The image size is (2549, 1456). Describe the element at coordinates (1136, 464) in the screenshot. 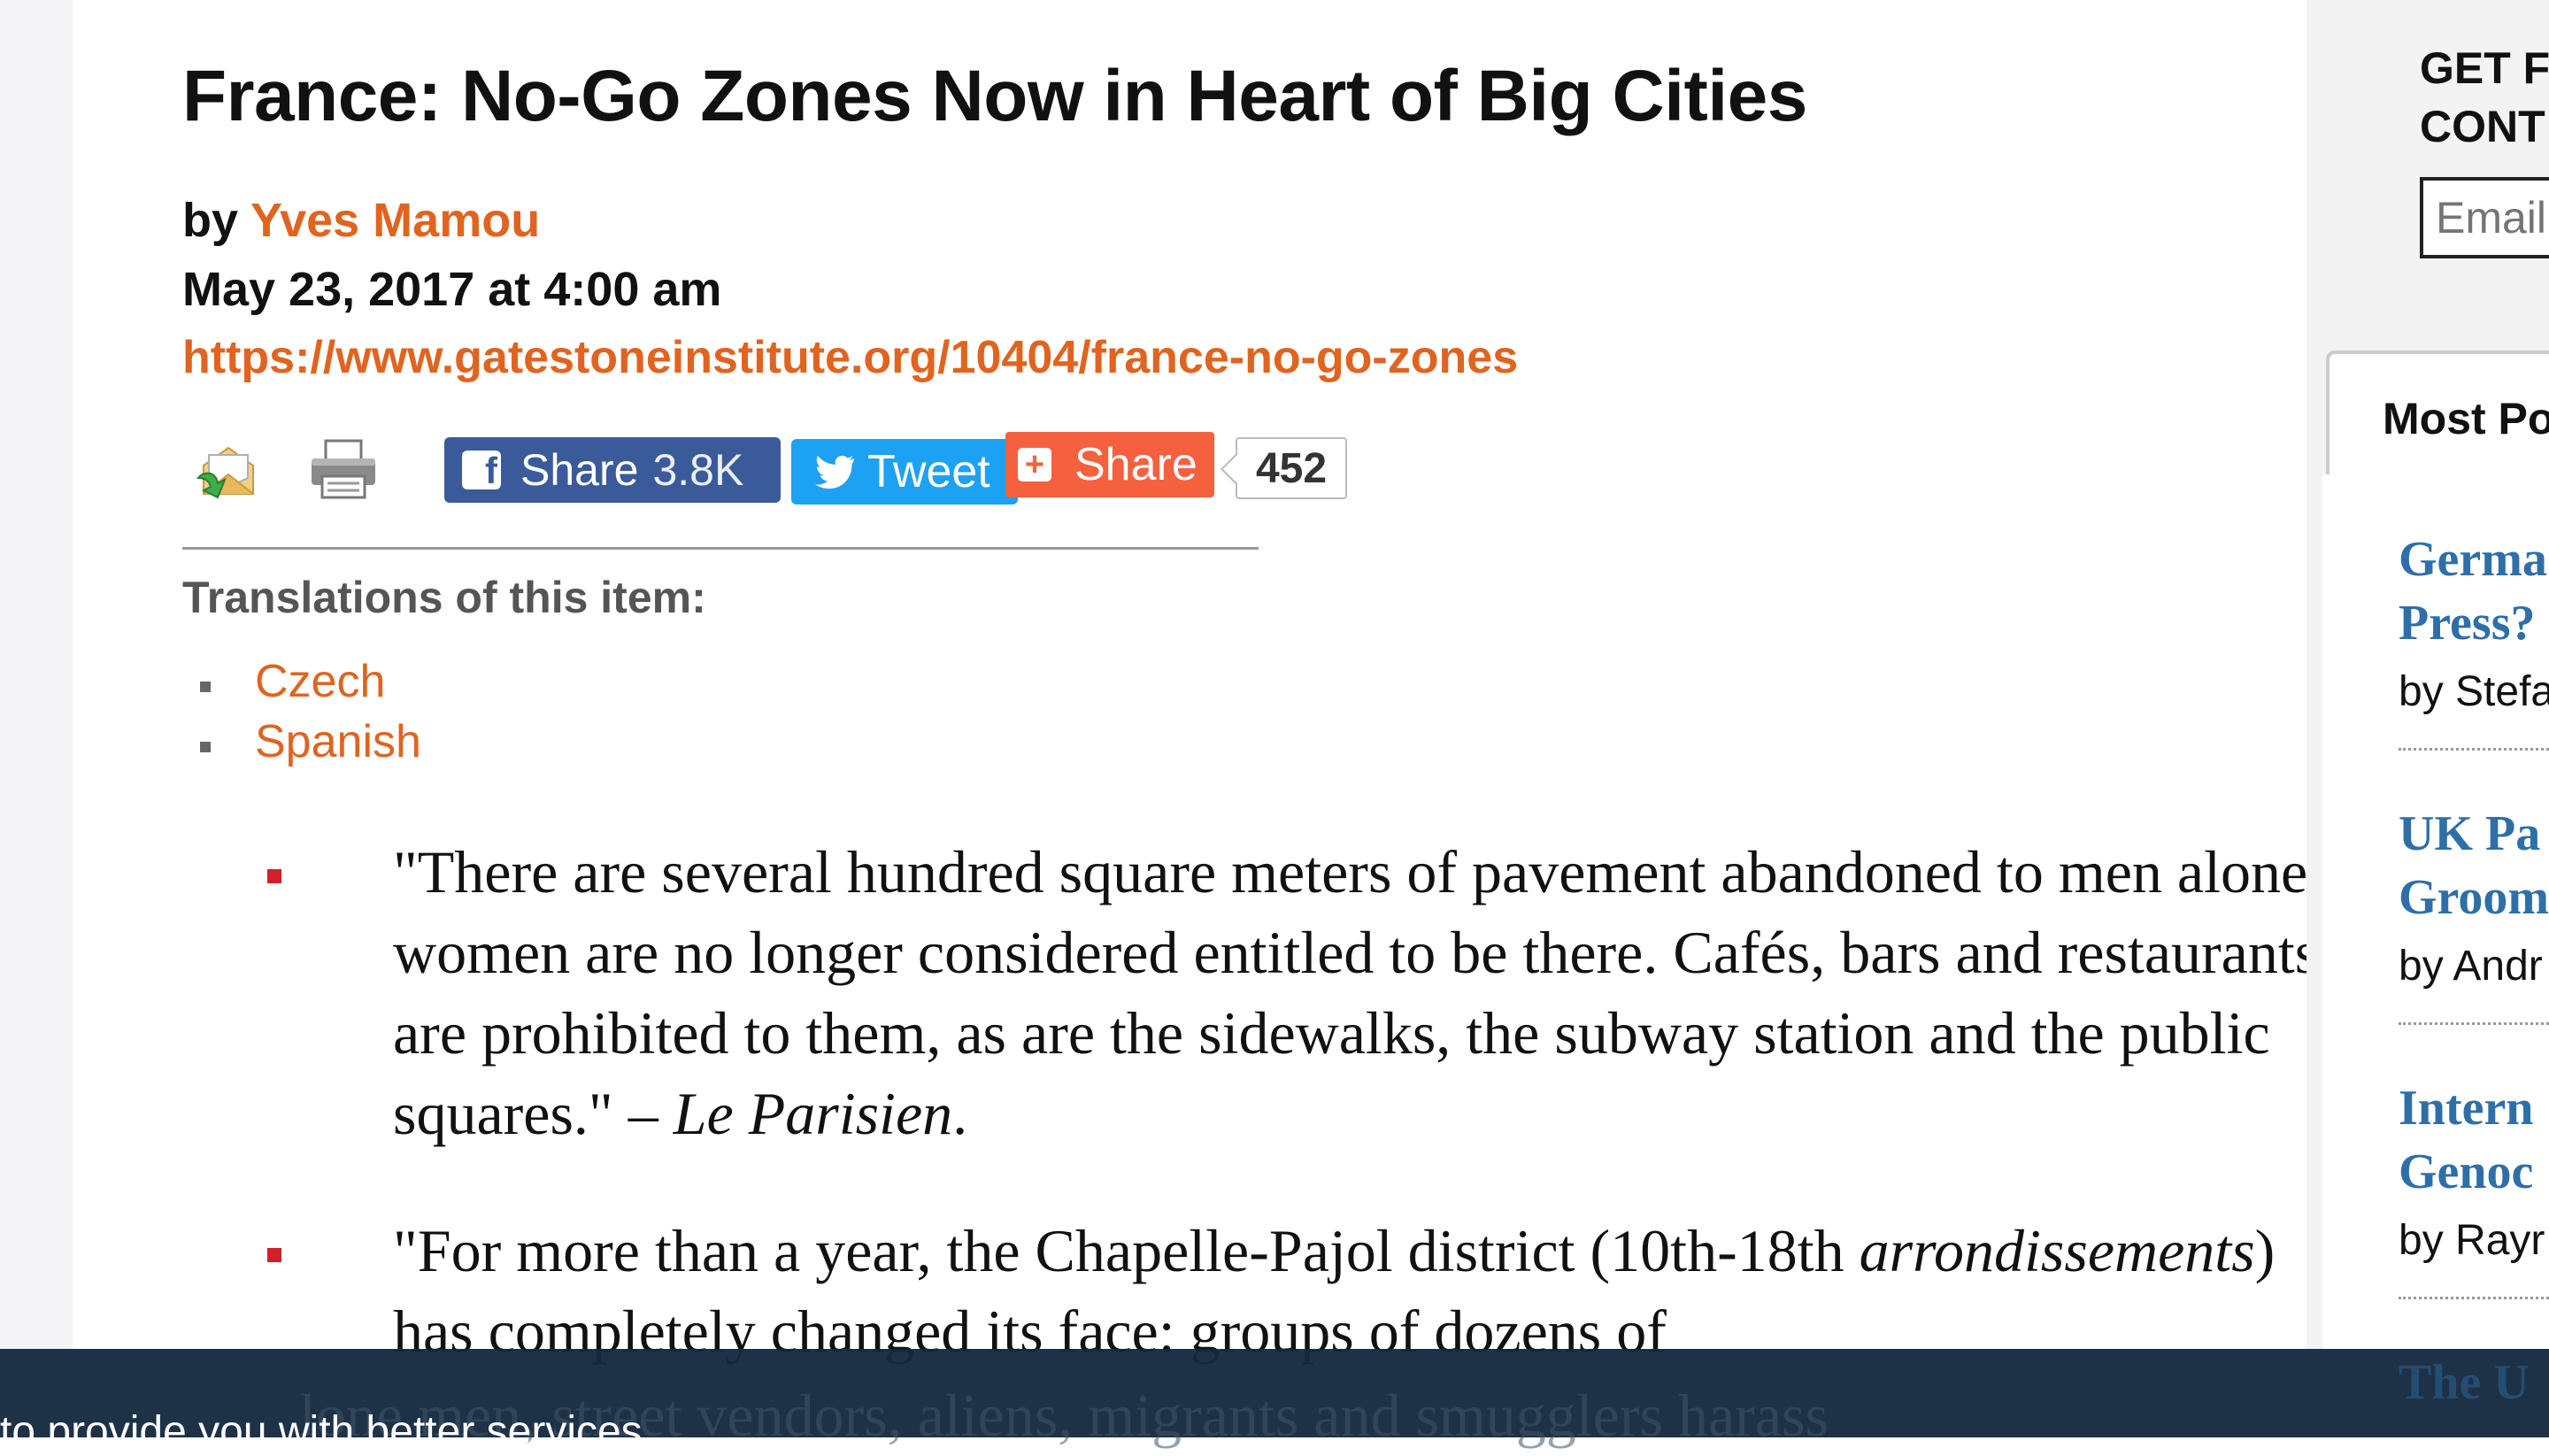

I see `addthis-share-label: Share` at that location.